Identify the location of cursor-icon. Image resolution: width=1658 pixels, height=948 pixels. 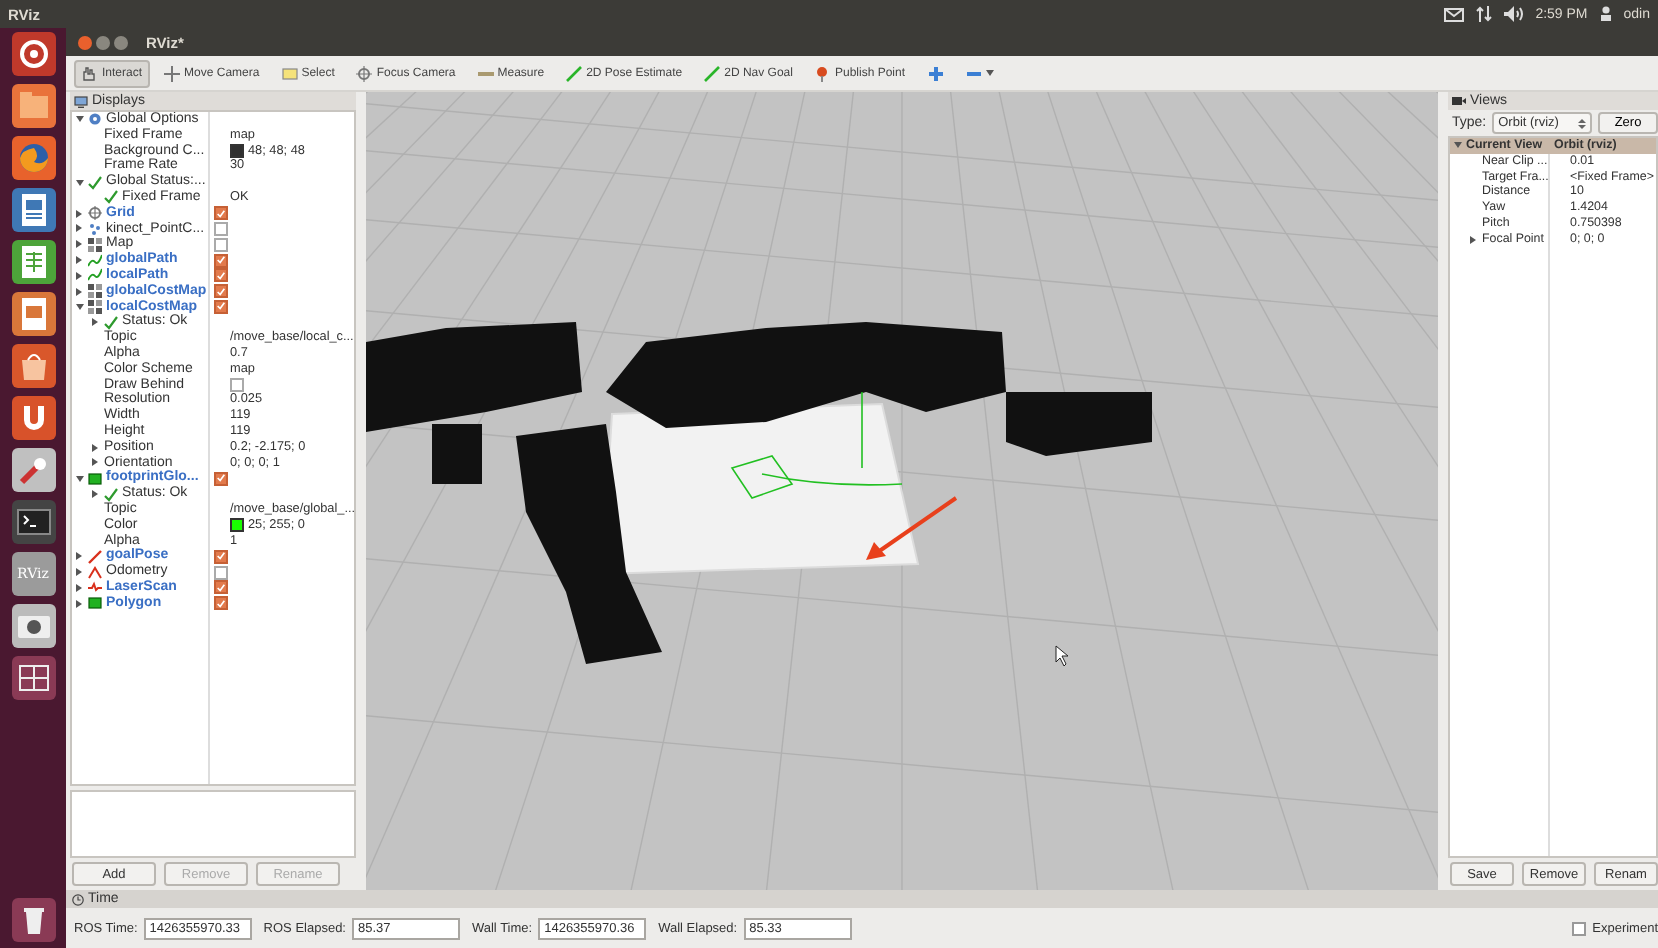
(1062, 656).